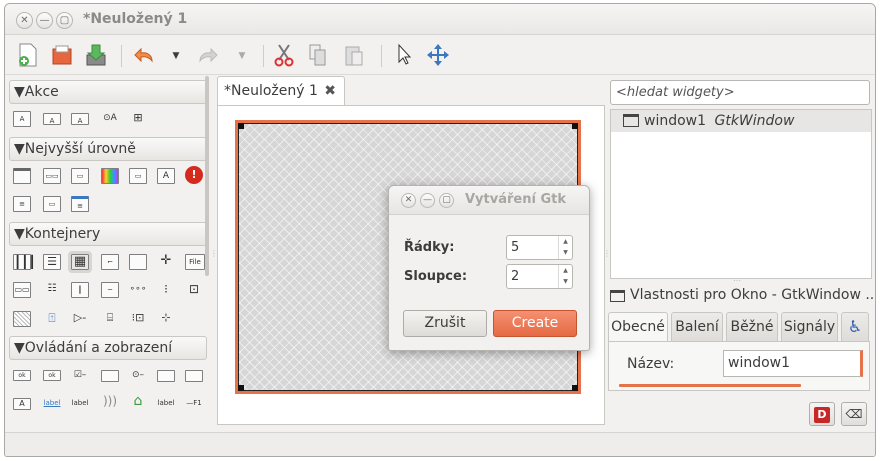 The height and width of the screenshot is (461, 880). Describe the element at coordinates (22, 204) in the screenshot. I see `input-dialog-icon: ≡` at that location.